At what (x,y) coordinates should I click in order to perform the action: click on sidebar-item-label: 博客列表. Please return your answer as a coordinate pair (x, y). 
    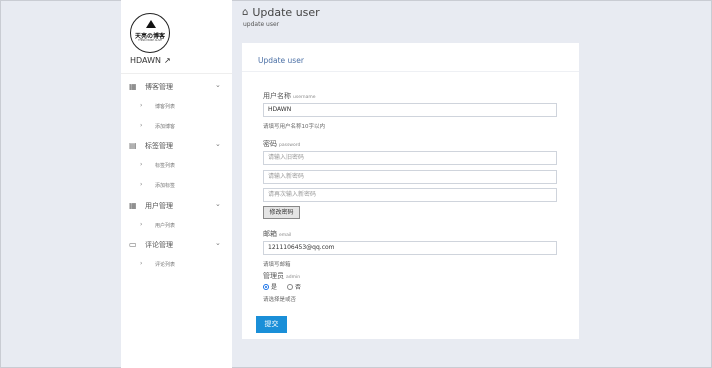
    Looking at the image, I should click on (165, 107).